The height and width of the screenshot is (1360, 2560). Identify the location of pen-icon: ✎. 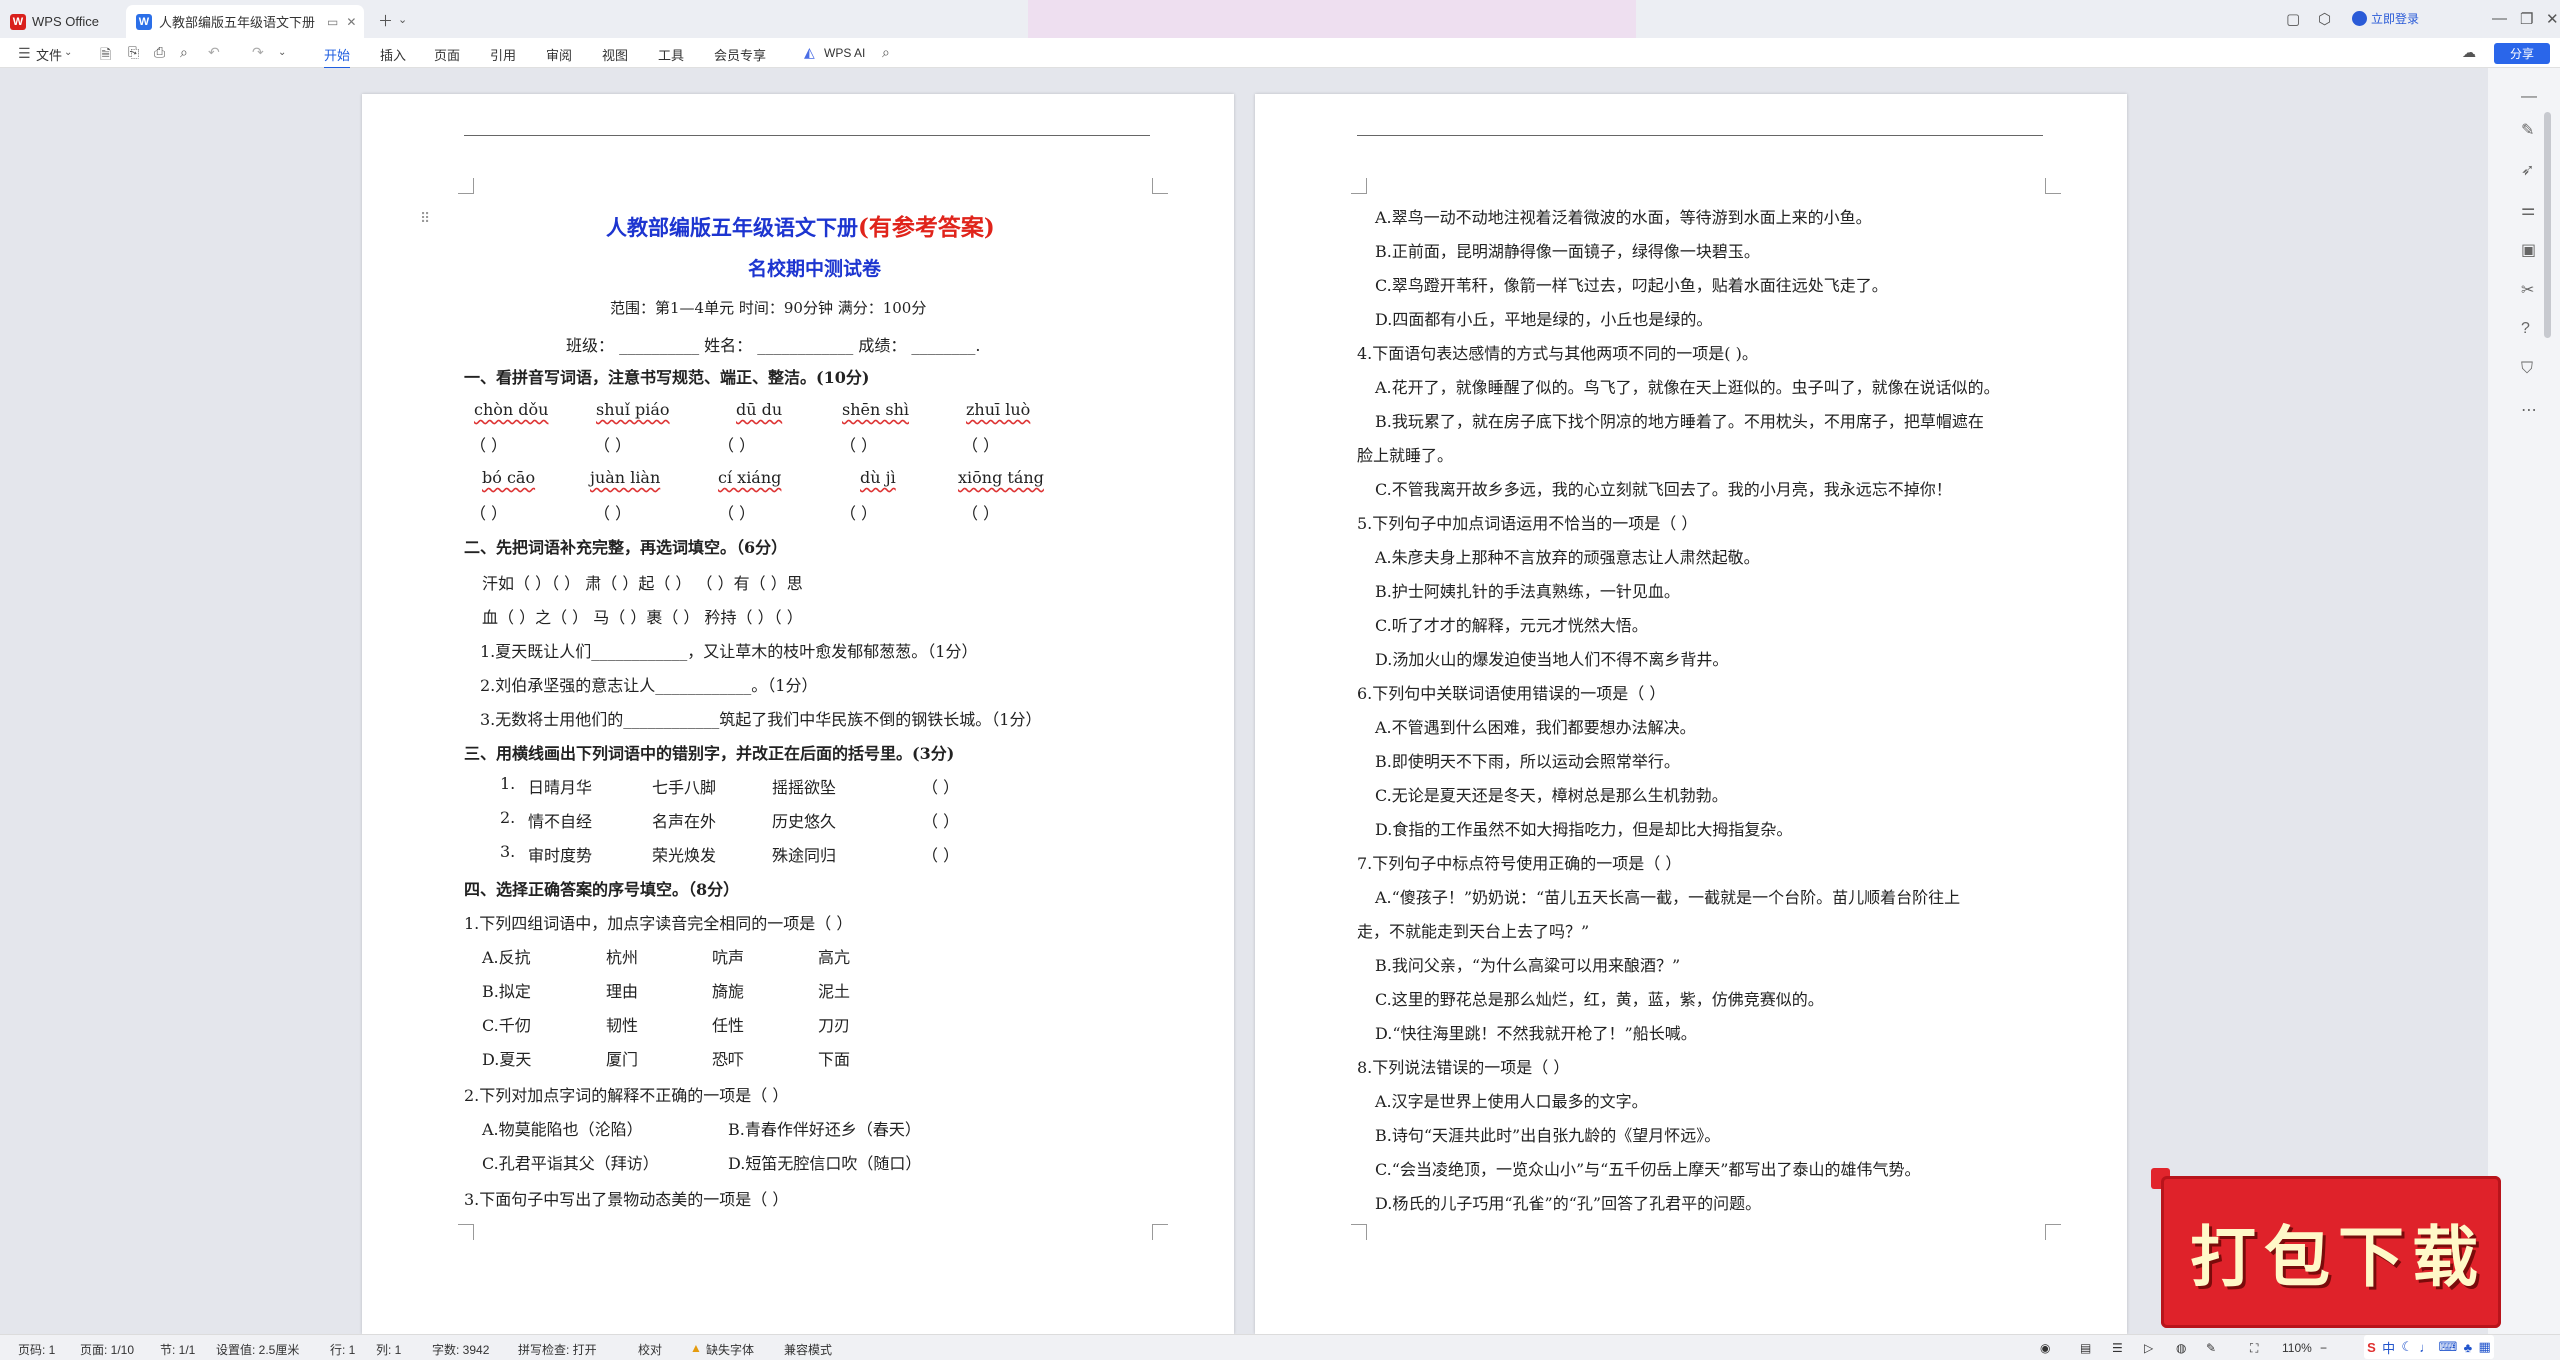
(2527, 130).